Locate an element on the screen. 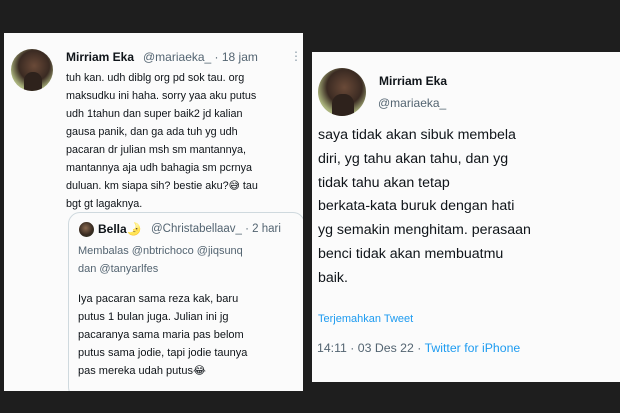 Image resolution: width=620 pixels, height=413 pixels. quoted-author-name: Bella🌛 is located at coordinates (120, 229).